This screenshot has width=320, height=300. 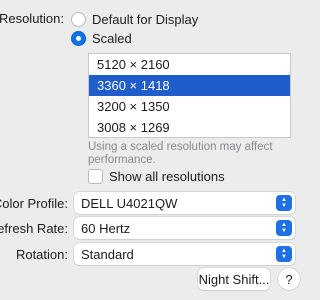 I want to click on question-mark-icon: ?, so click(x=289, y=279).